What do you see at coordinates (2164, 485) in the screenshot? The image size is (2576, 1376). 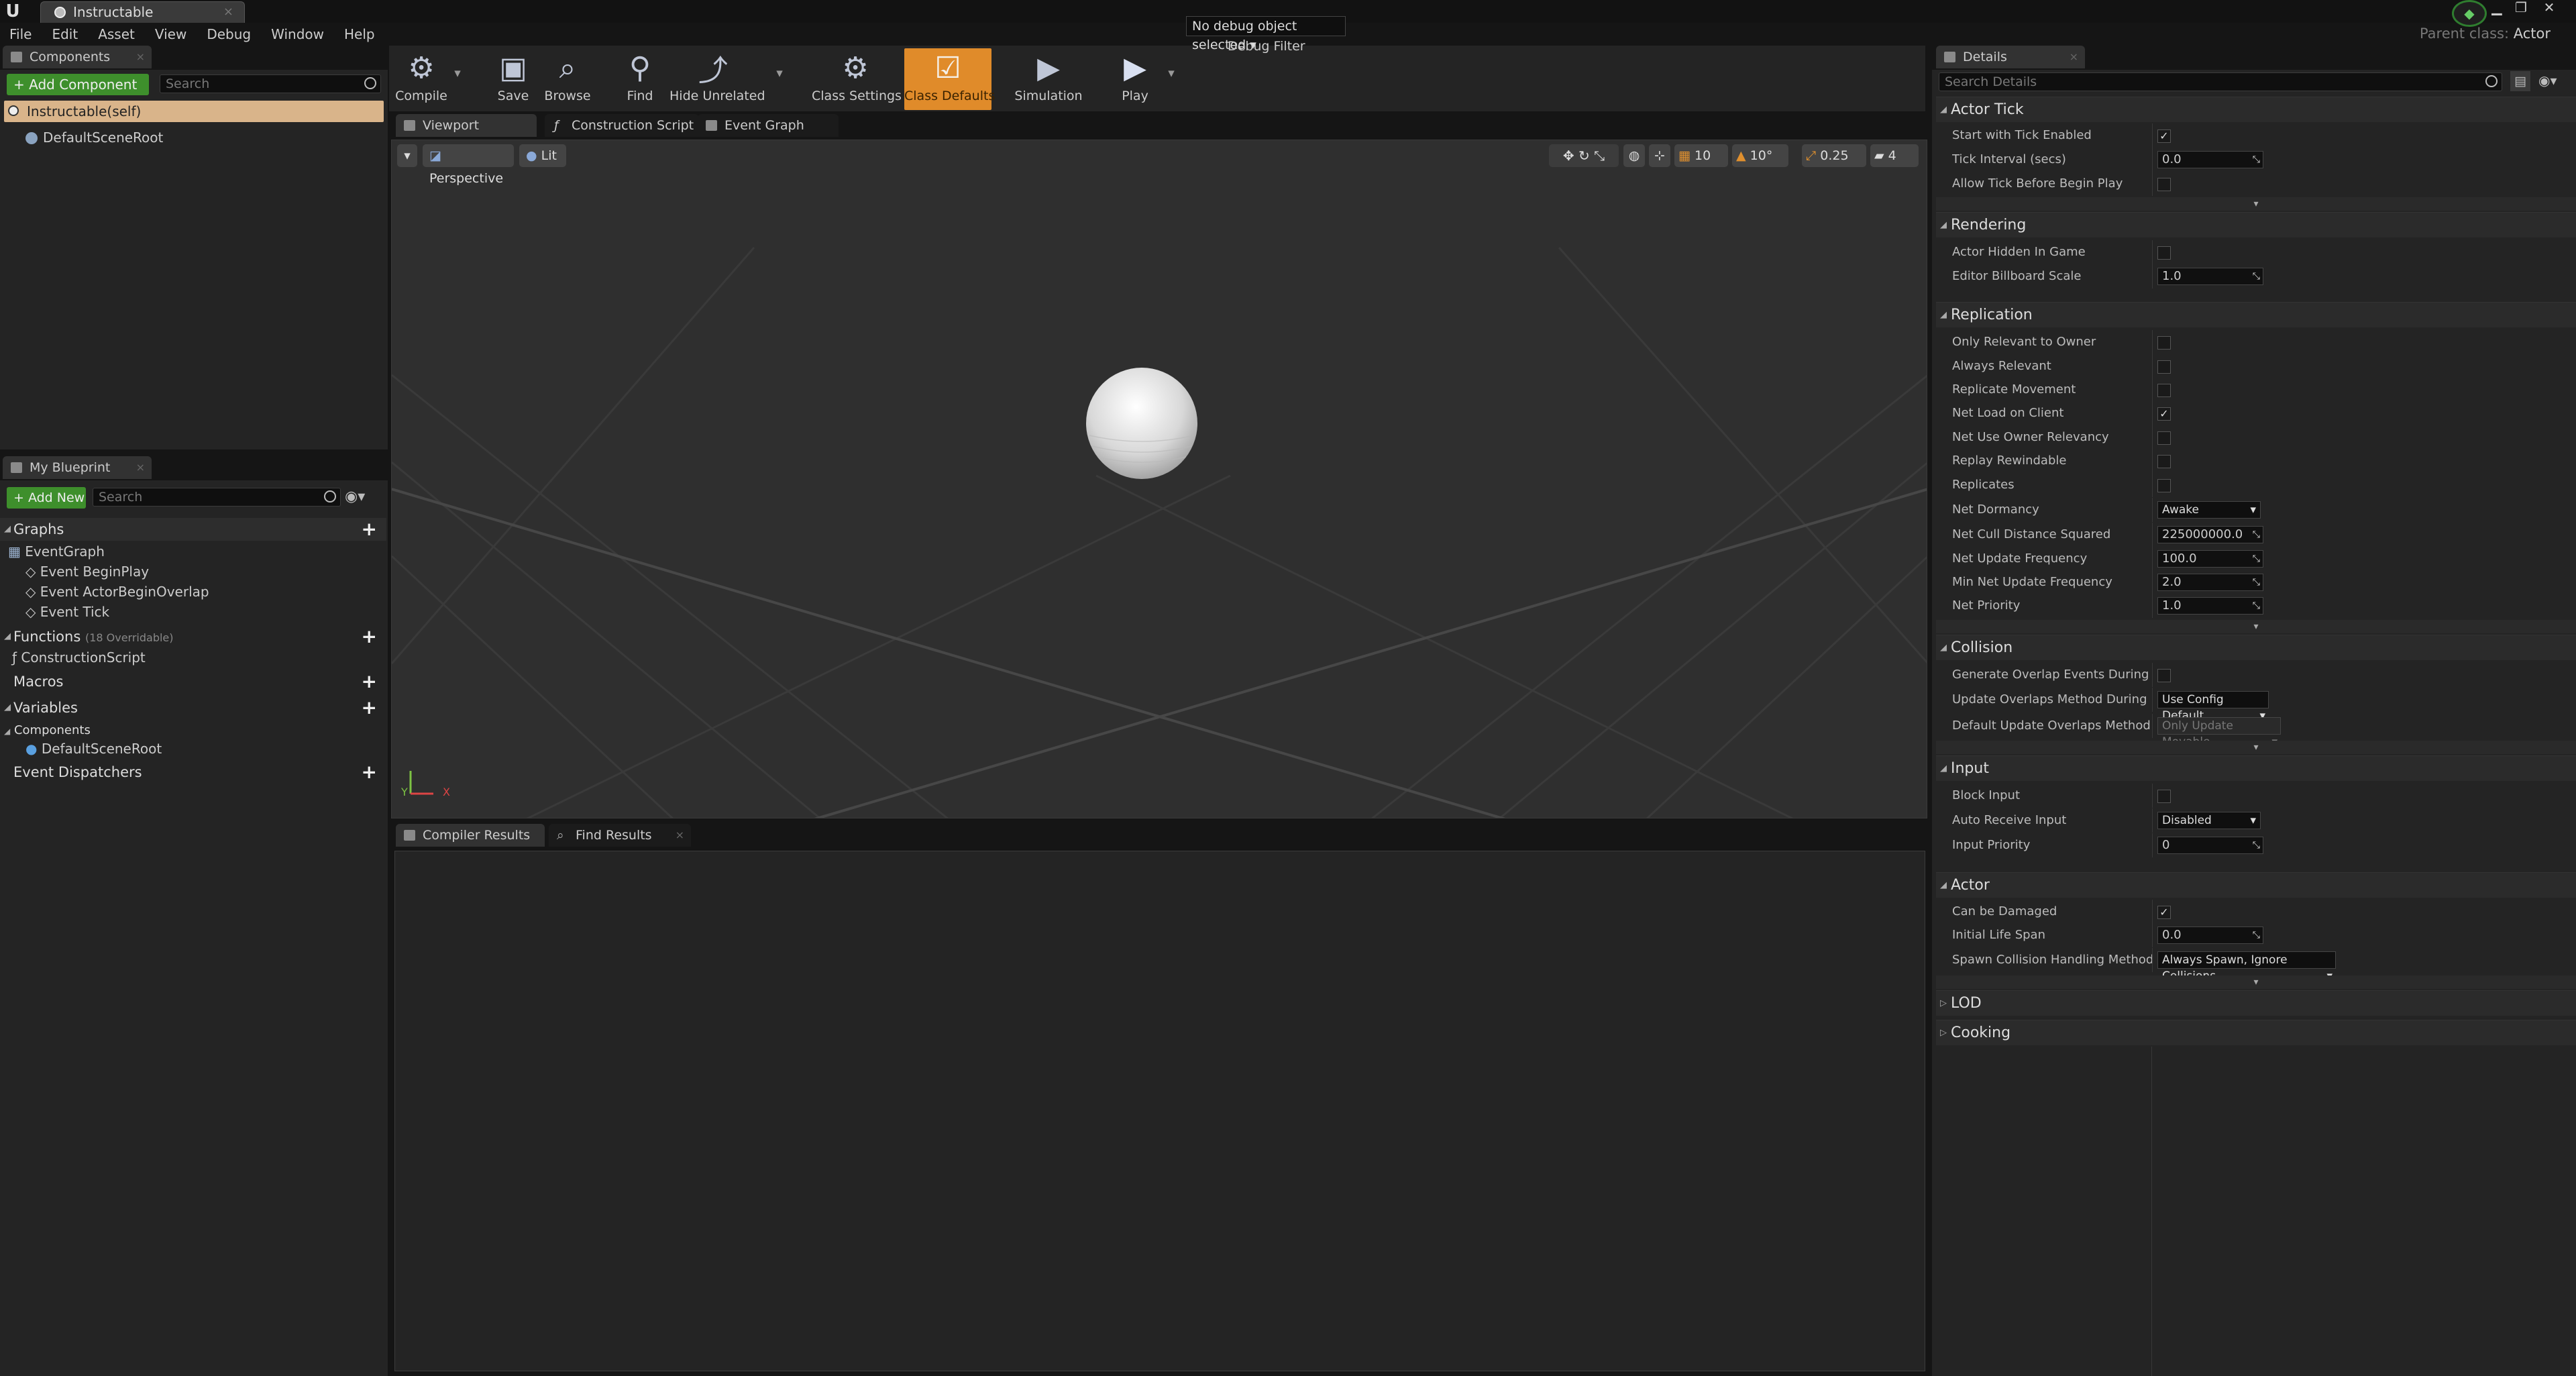 I see `replicates-checkbox` at bounding box center [2164, 485].